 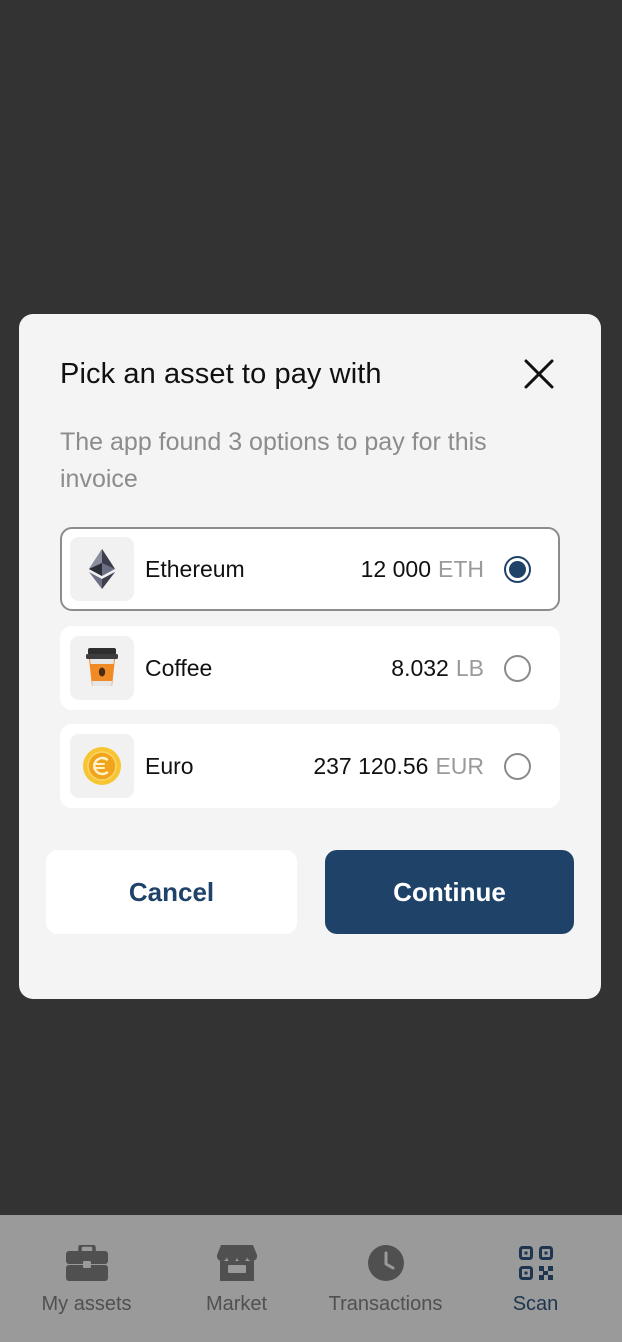 I want to click on nav-item-scan: Scan, so click(x=535, y=1278).